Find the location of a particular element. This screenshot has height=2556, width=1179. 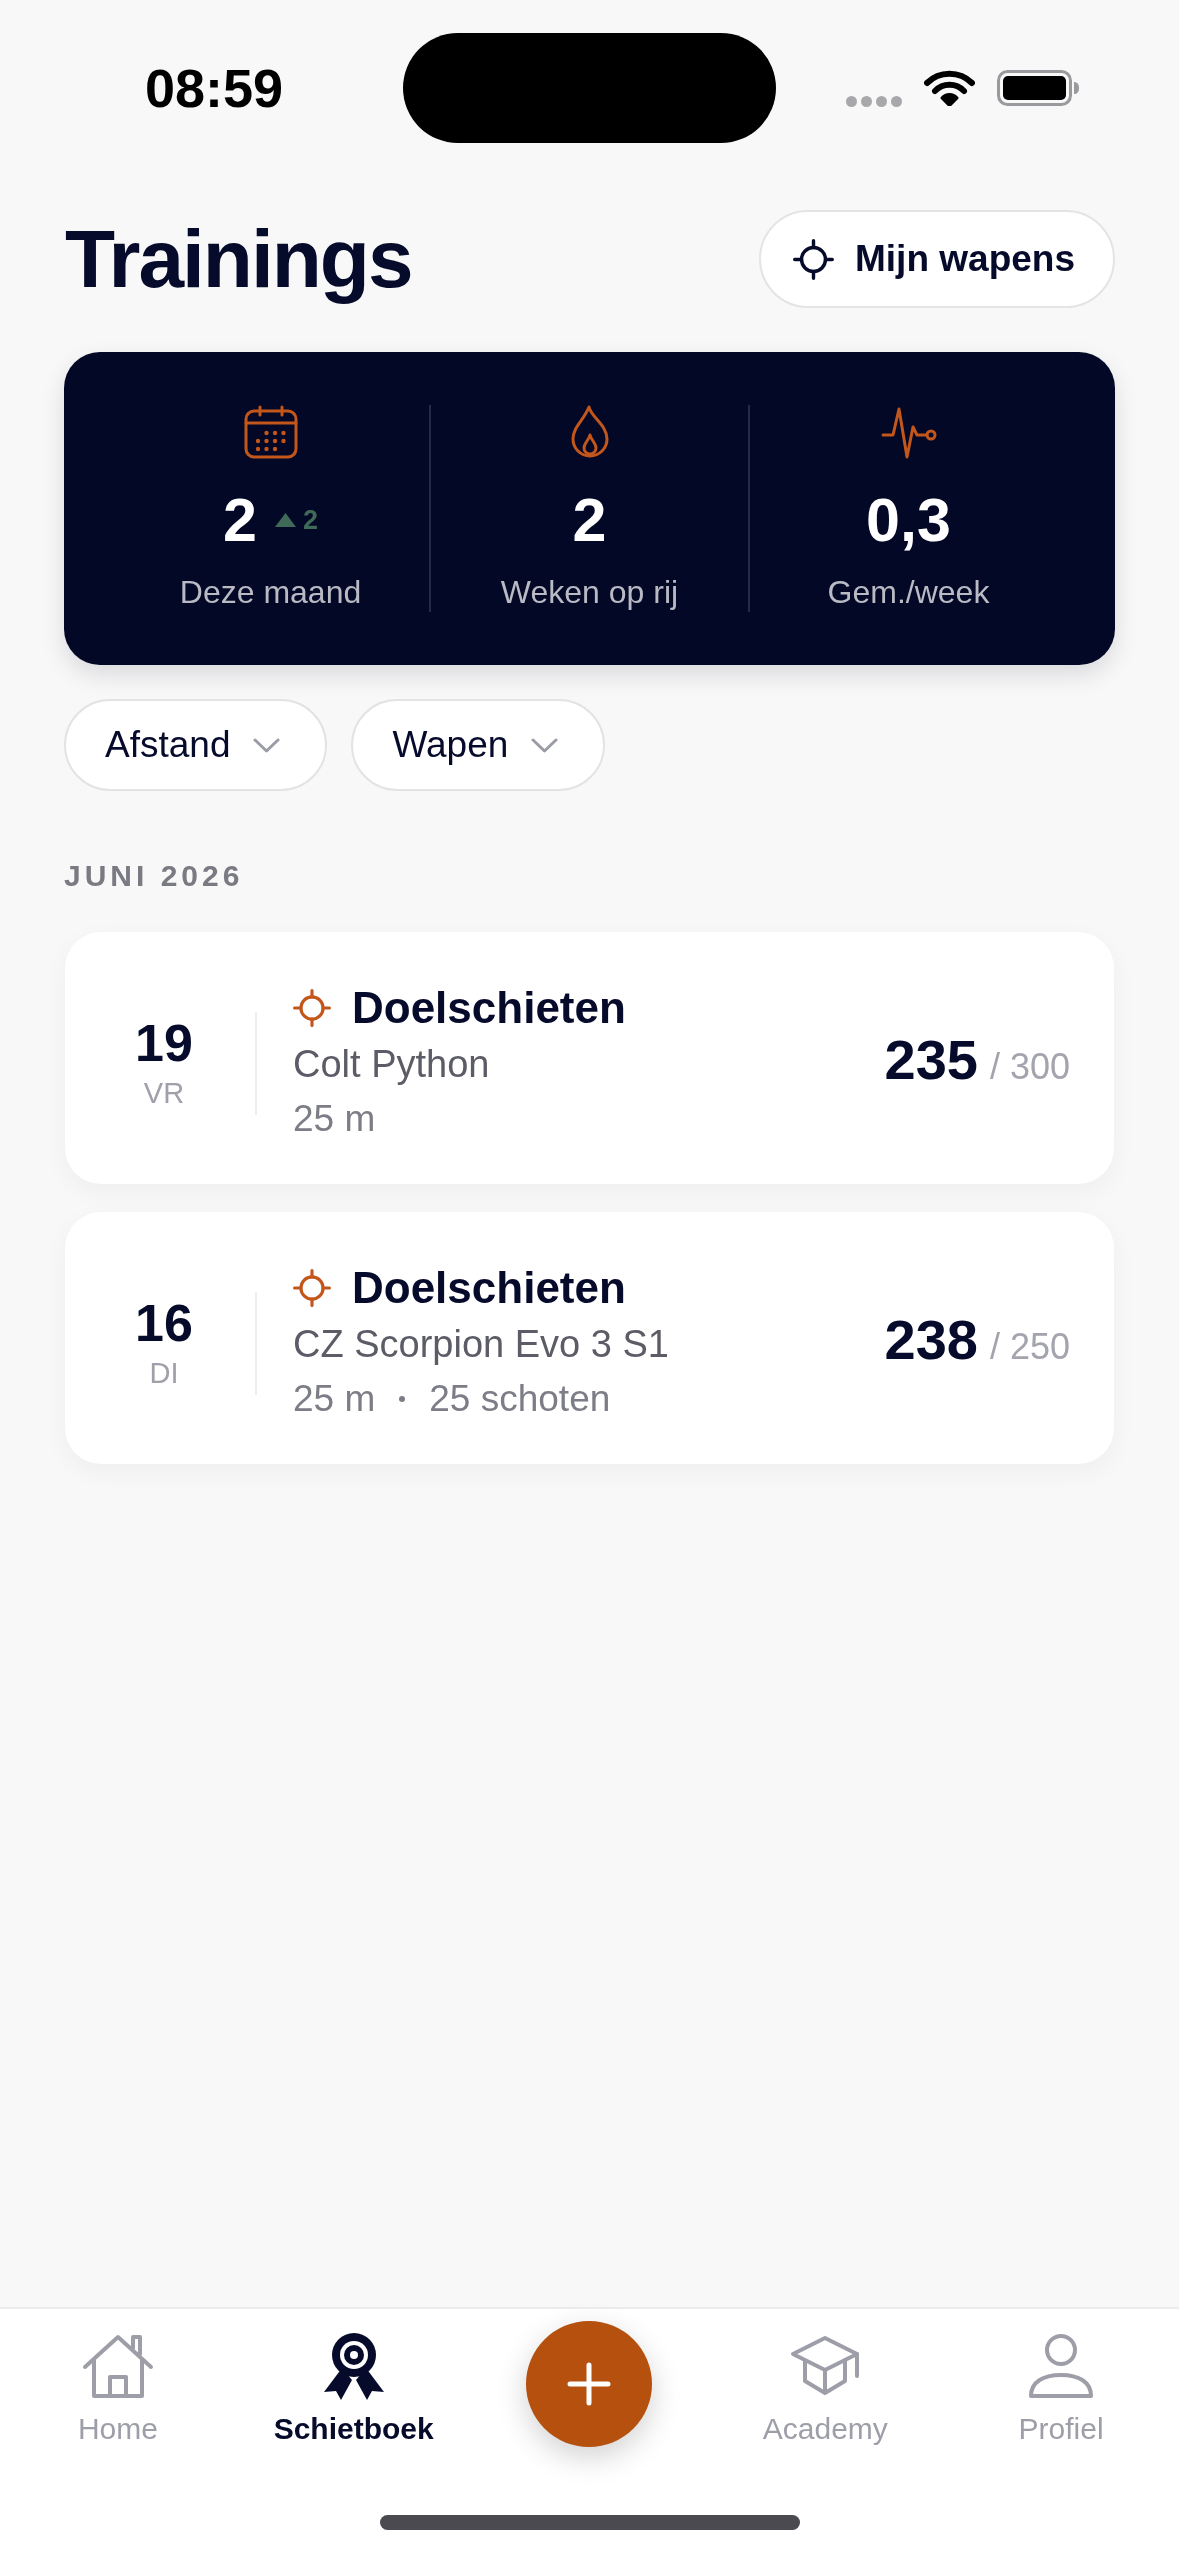

session-detail: 25 schoten is located at coordinates (520, 1399).